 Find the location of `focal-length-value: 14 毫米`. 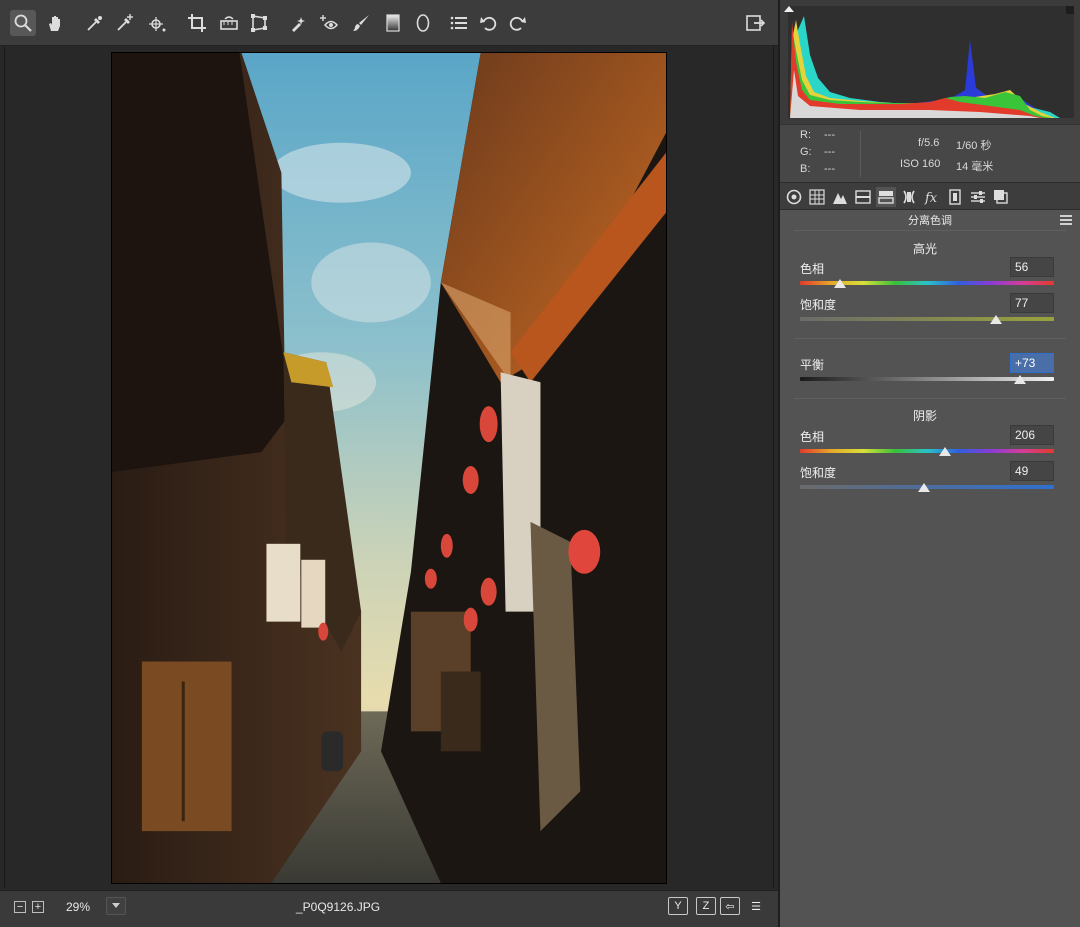

focal-length-value: 14 毫米 is located at coordinates (975, 167).